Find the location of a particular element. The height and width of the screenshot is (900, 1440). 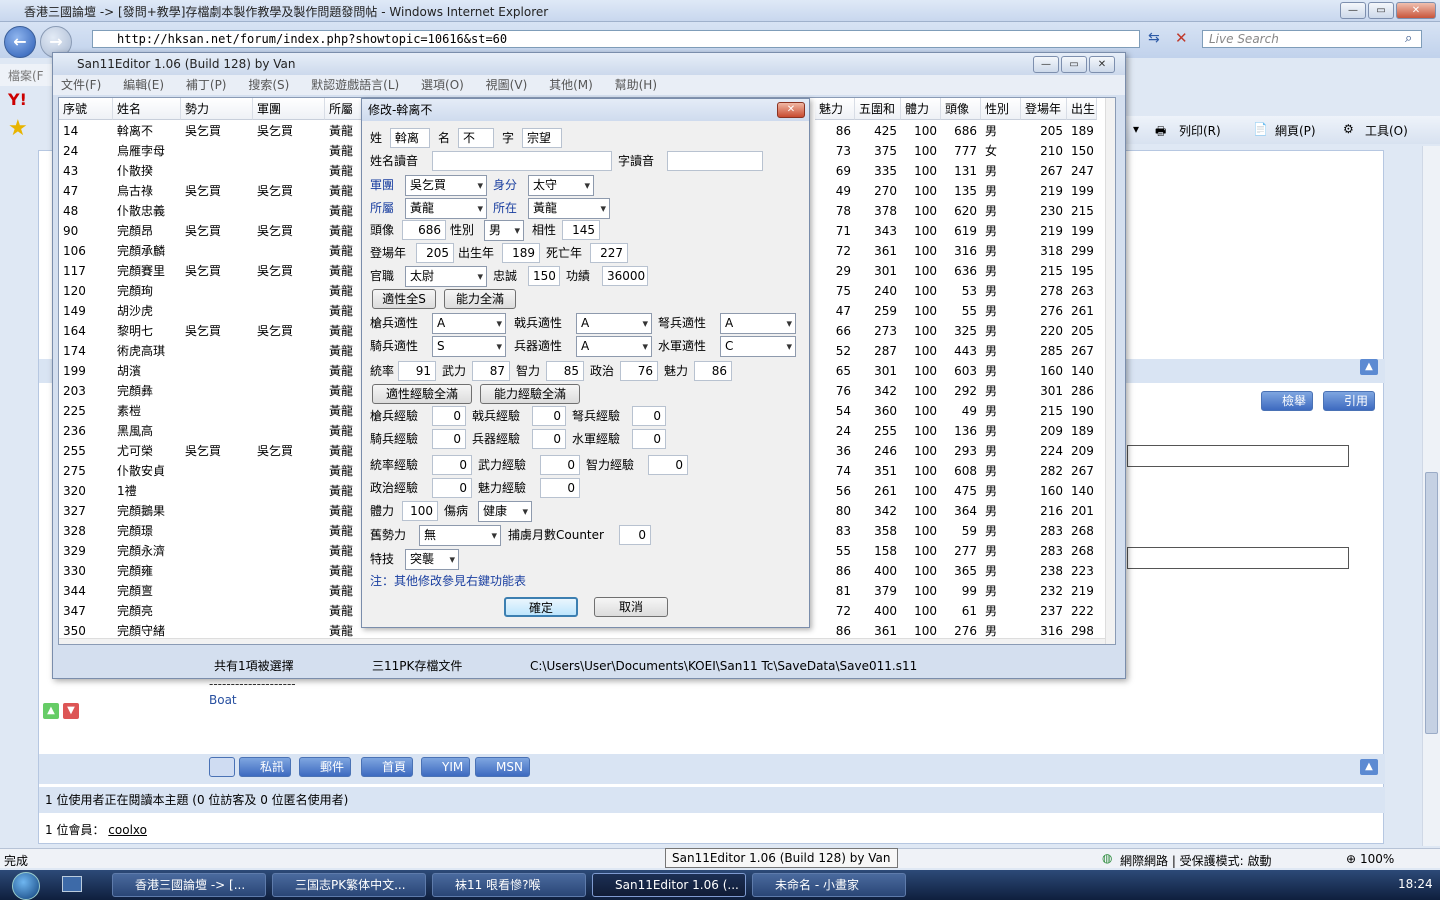

start-button is located at coordinates (27, 885).